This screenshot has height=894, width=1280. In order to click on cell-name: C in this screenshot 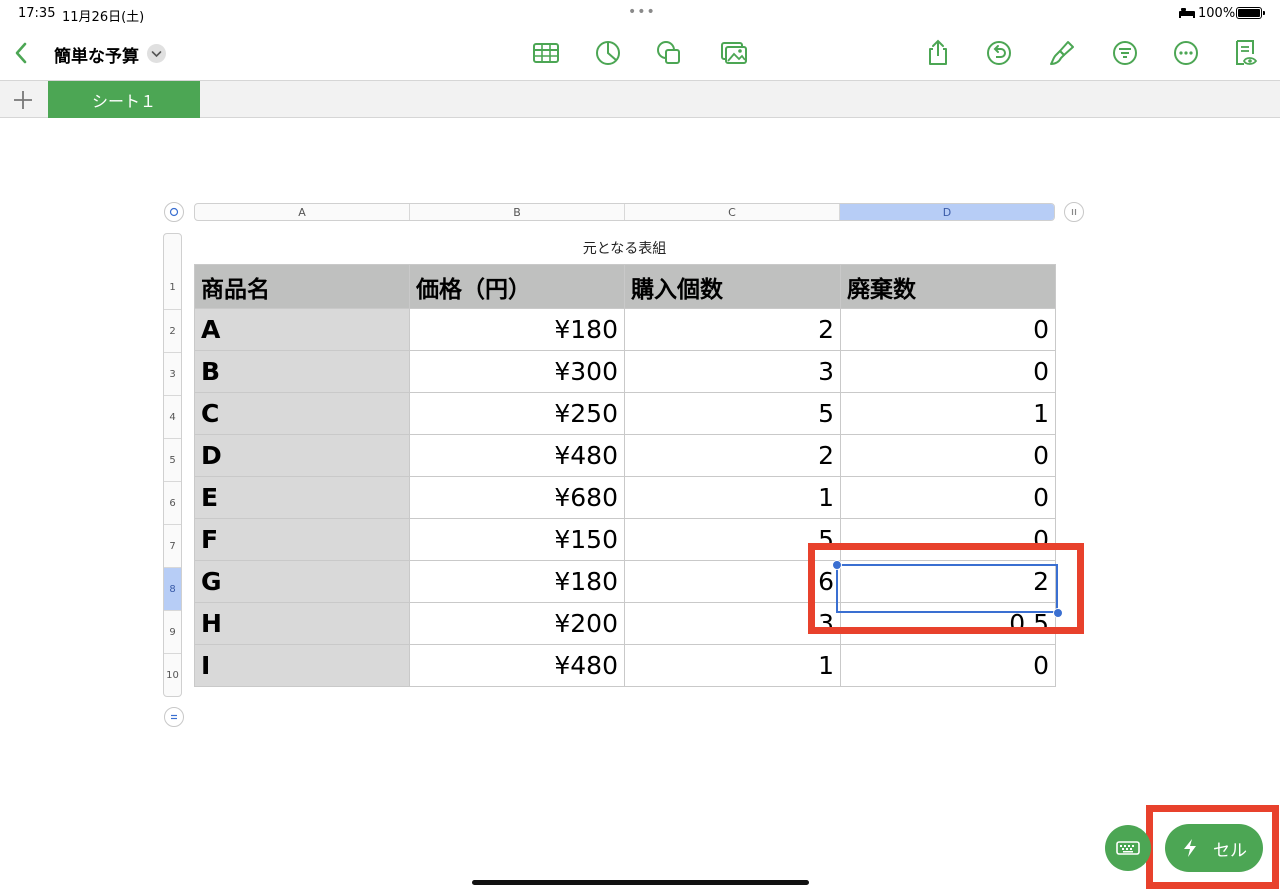, I will do `click(302, 413)`.